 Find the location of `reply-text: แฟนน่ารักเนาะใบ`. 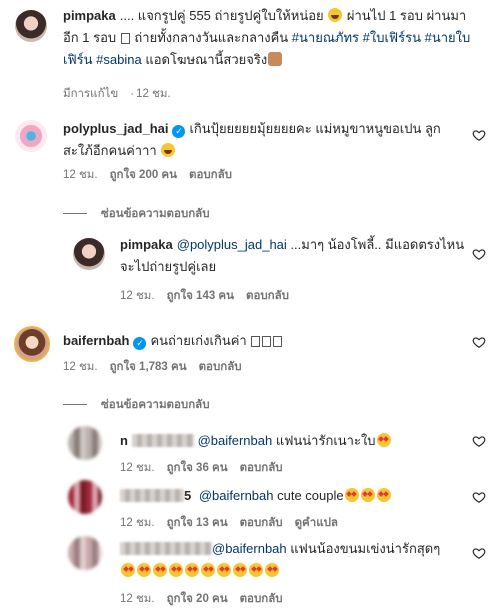

reply-text: แฟนน่ารักเนาะใบ is located at coordinates (324, 440).